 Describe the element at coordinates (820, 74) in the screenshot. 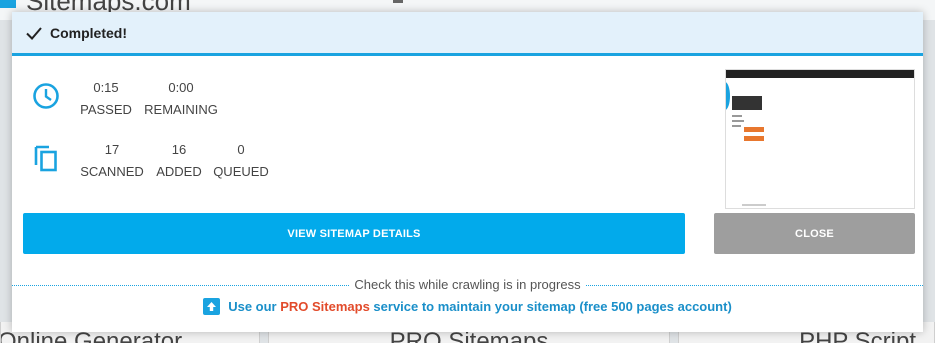

I see `thumbnail-top-bar` at that location.